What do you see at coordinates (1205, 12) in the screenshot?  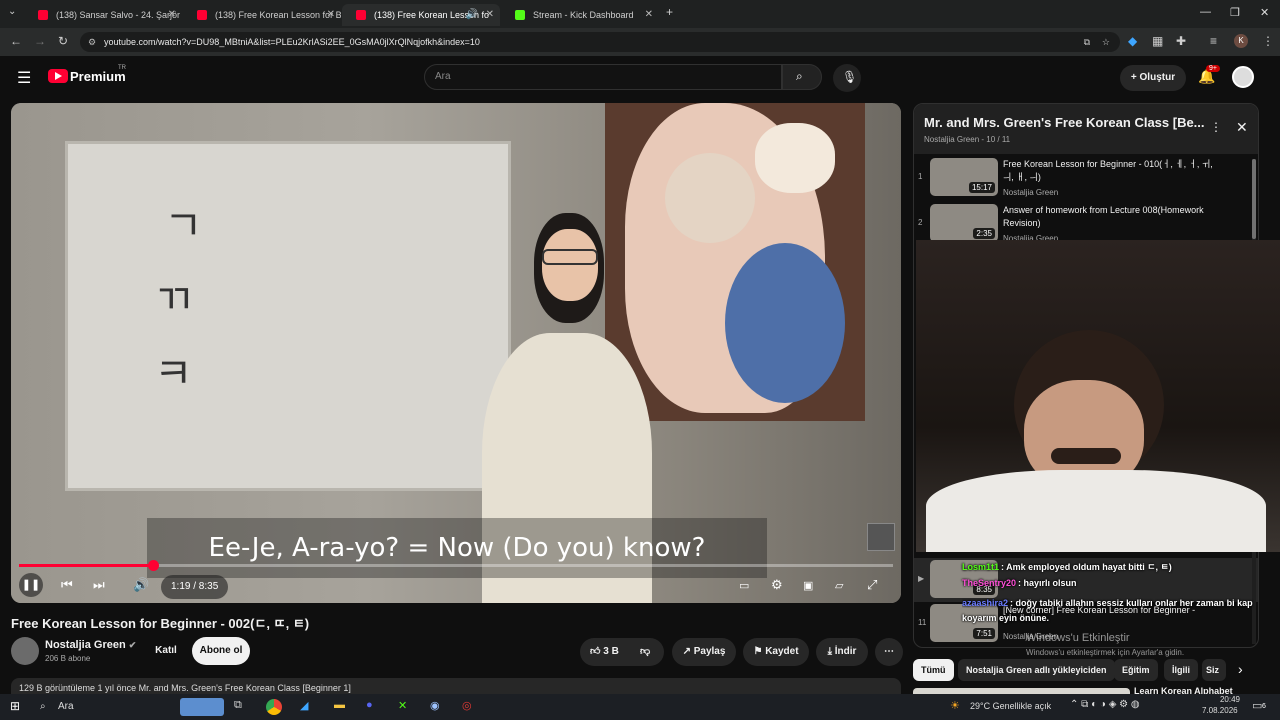 I see `minimize-icon: —` at bounding box center [1205, 12].